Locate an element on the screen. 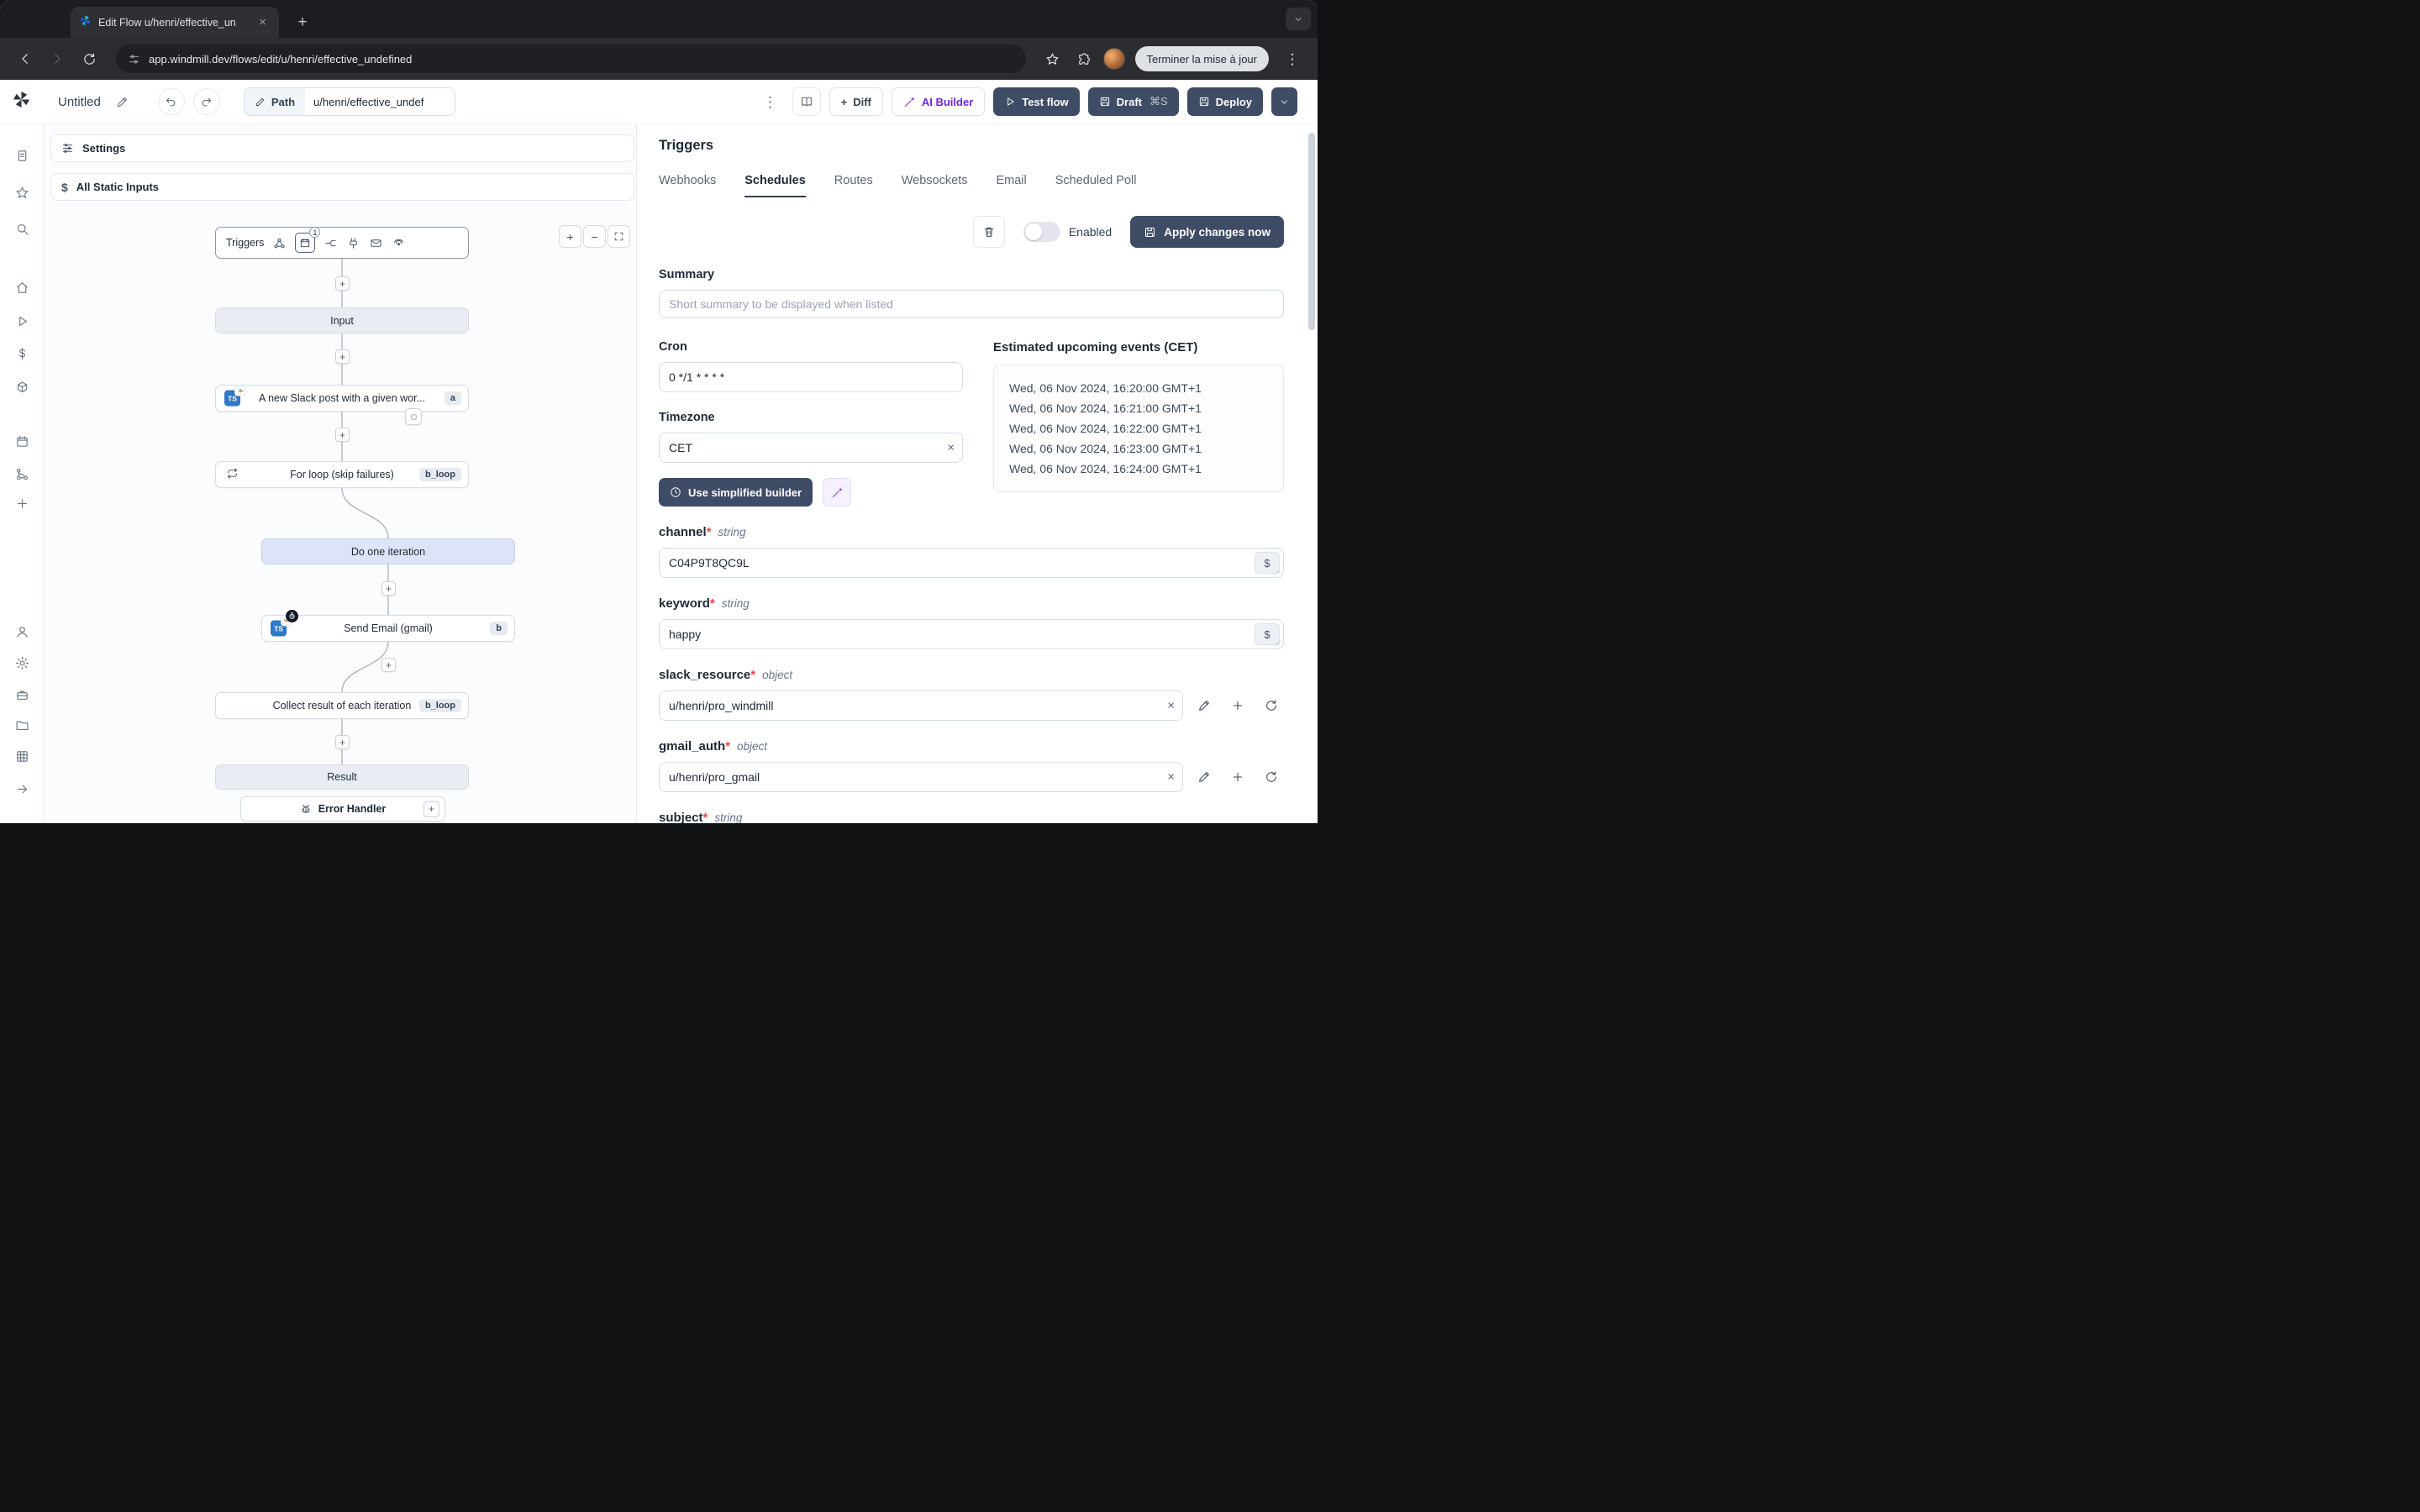 Image resolution: width=2420 pixels, height=1512 pixels. sidebar-search-button is located at coordinates (22, 228).